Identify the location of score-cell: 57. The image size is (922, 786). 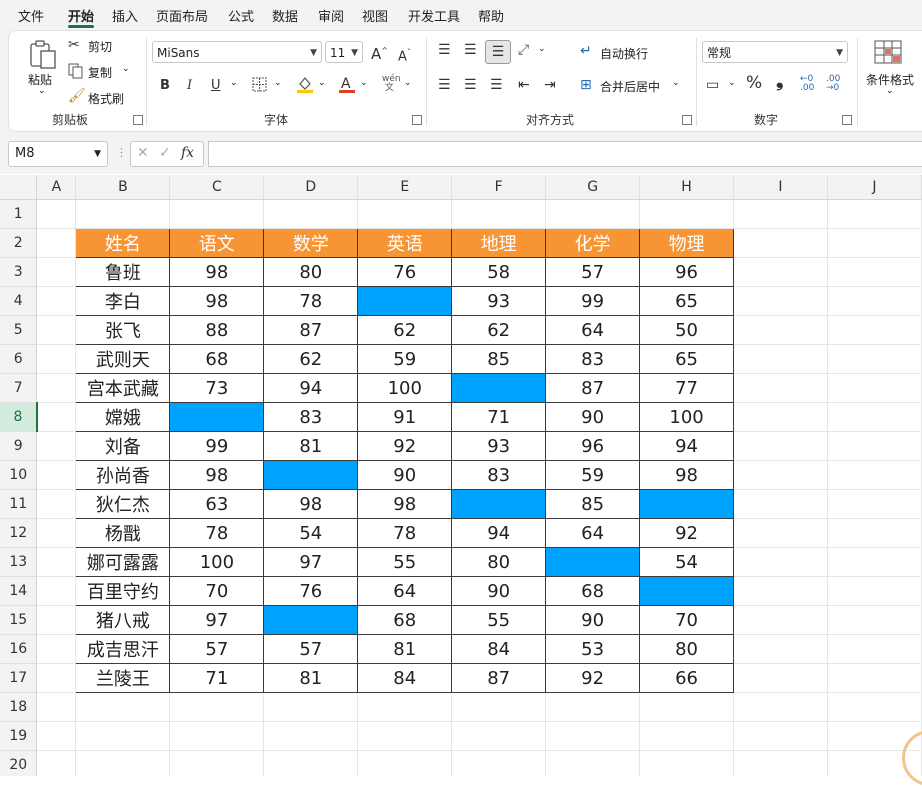
(311, 649).